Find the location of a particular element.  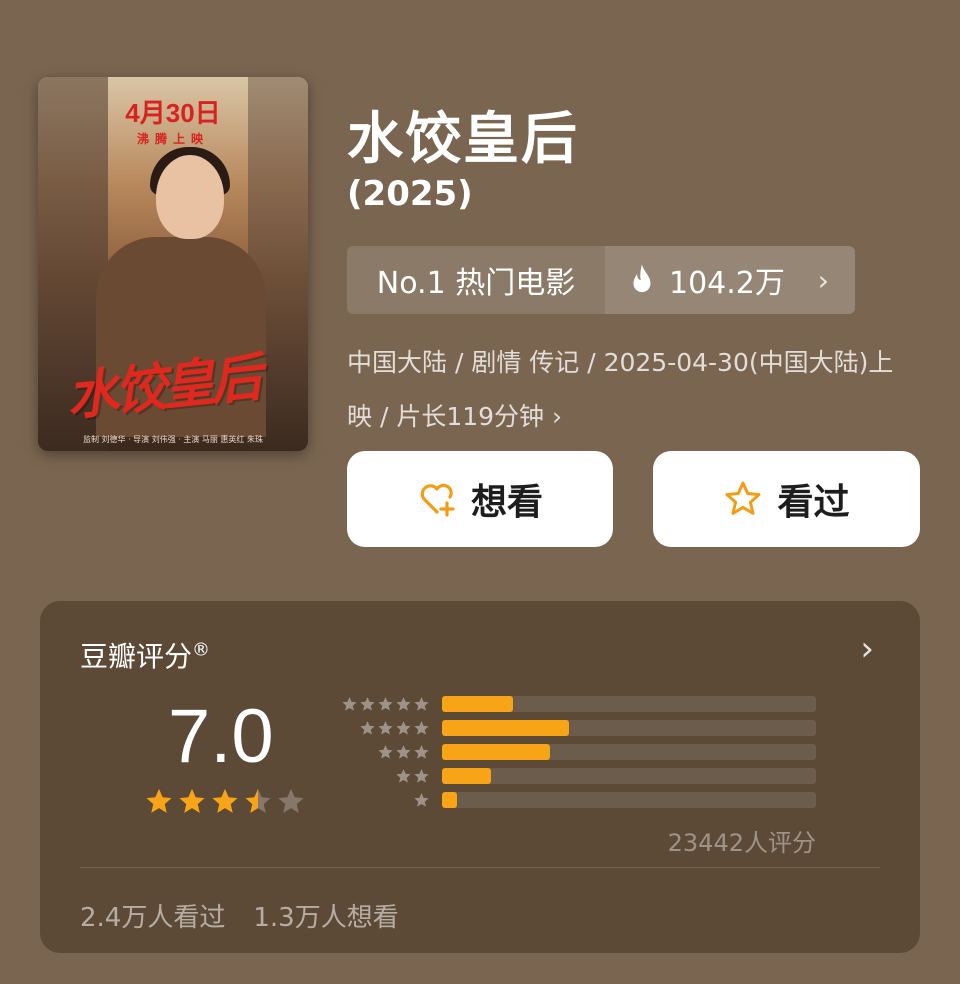

rating-count: 23442人评分 is located at coordinates (741, 843).